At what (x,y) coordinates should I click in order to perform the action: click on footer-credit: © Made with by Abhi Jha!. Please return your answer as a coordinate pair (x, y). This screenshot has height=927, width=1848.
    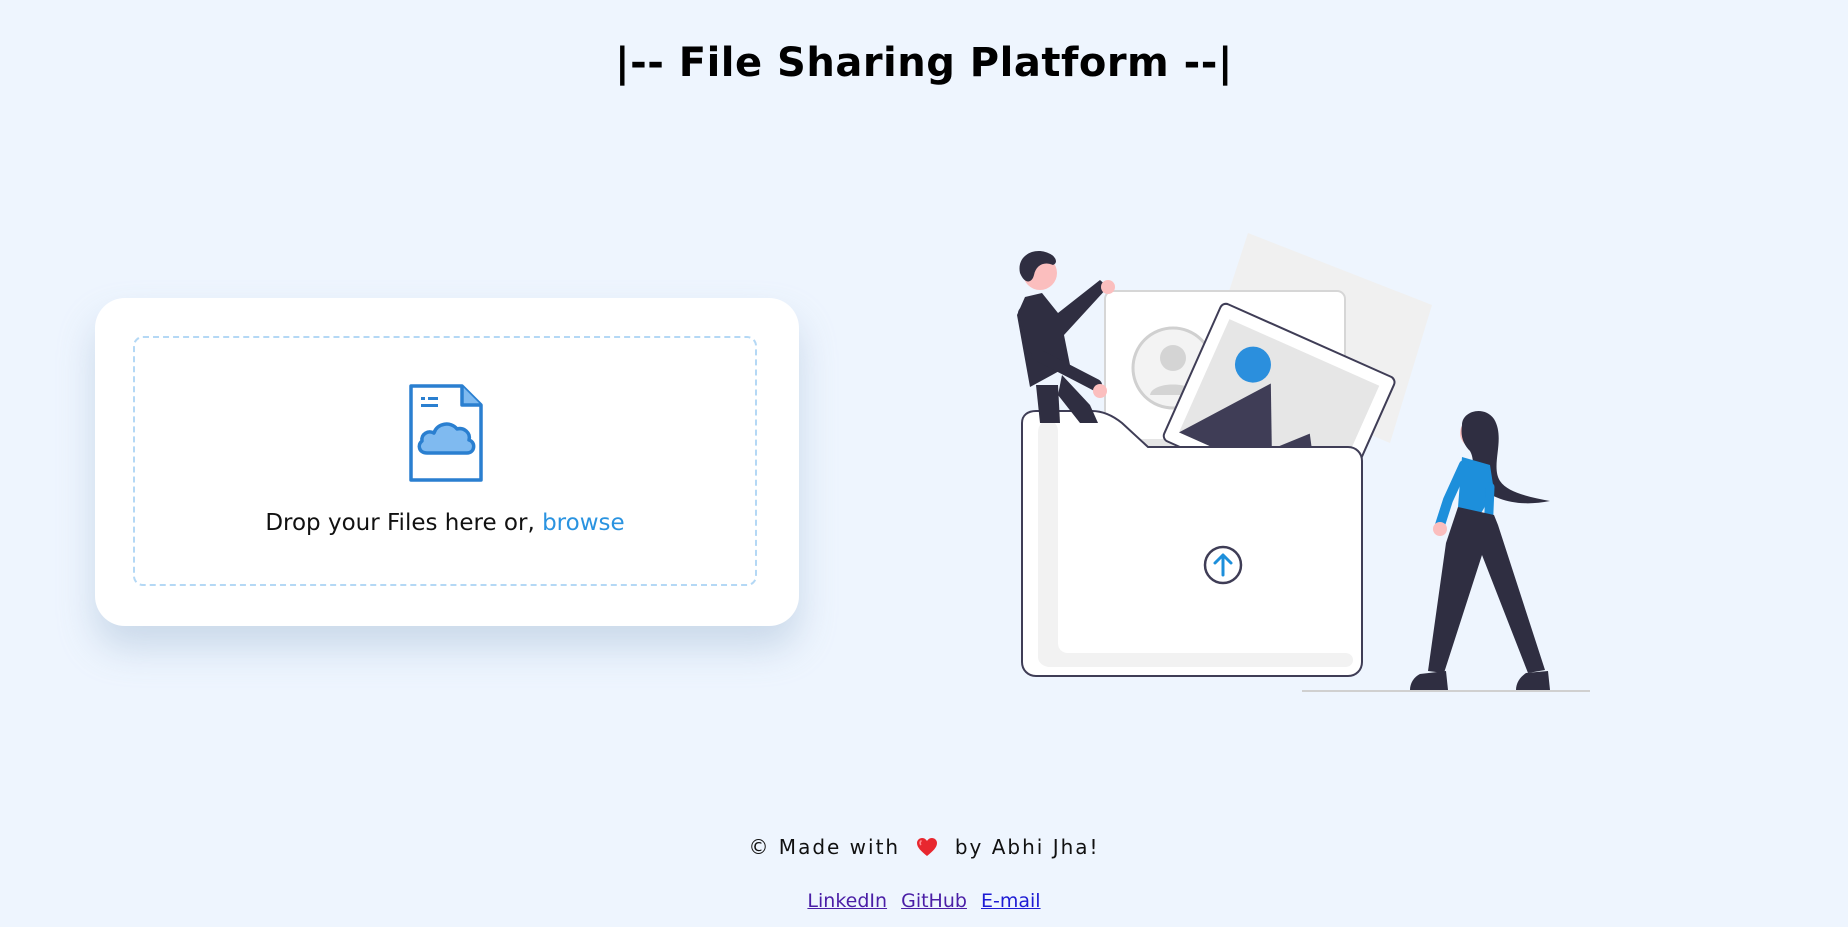
    Looking at the image, I should click on (924, 847).